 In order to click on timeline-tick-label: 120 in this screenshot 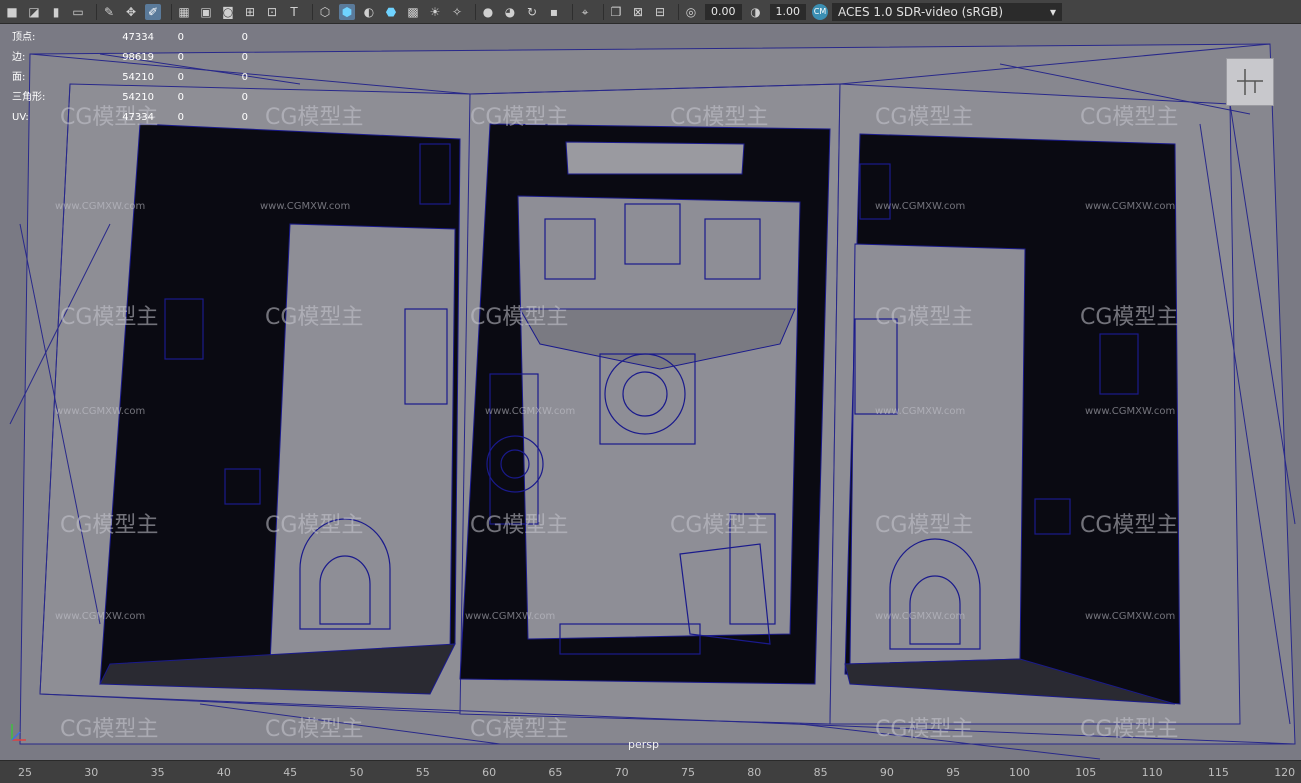, I will do `click(1285, 772)`.